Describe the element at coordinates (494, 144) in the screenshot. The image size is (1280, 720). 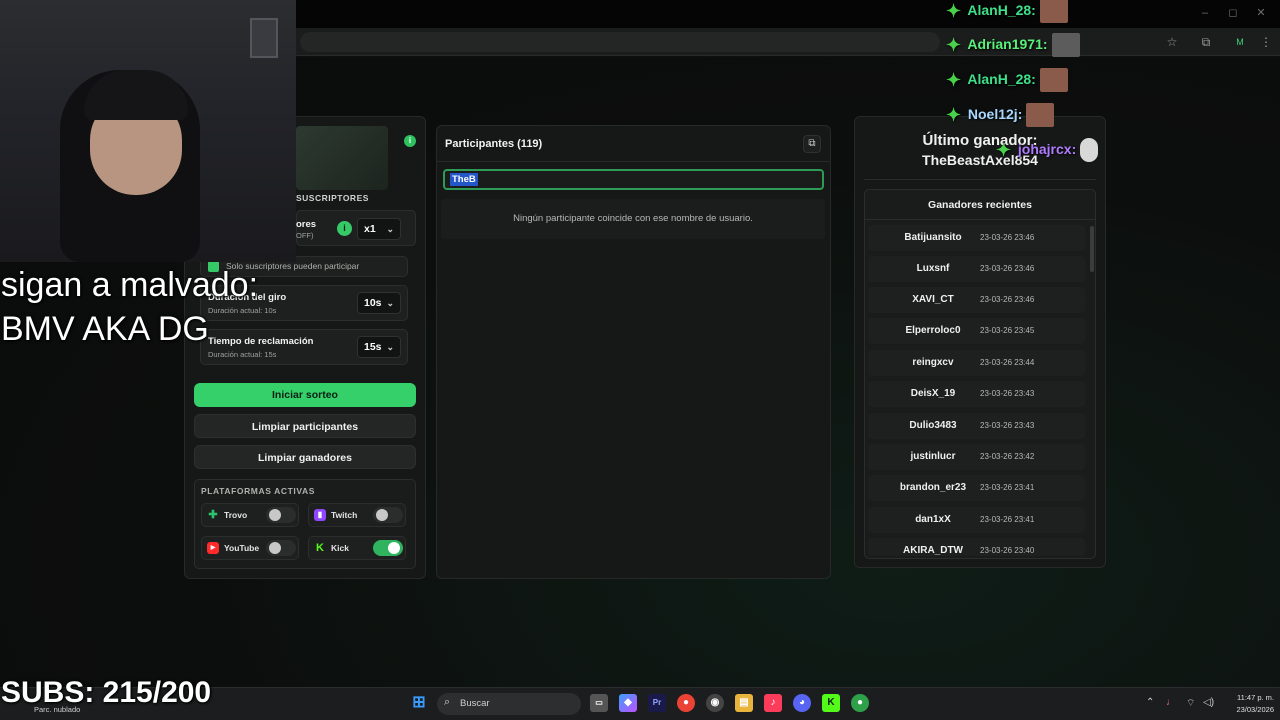
I see `participants-title: Participantes (119)` at that location.